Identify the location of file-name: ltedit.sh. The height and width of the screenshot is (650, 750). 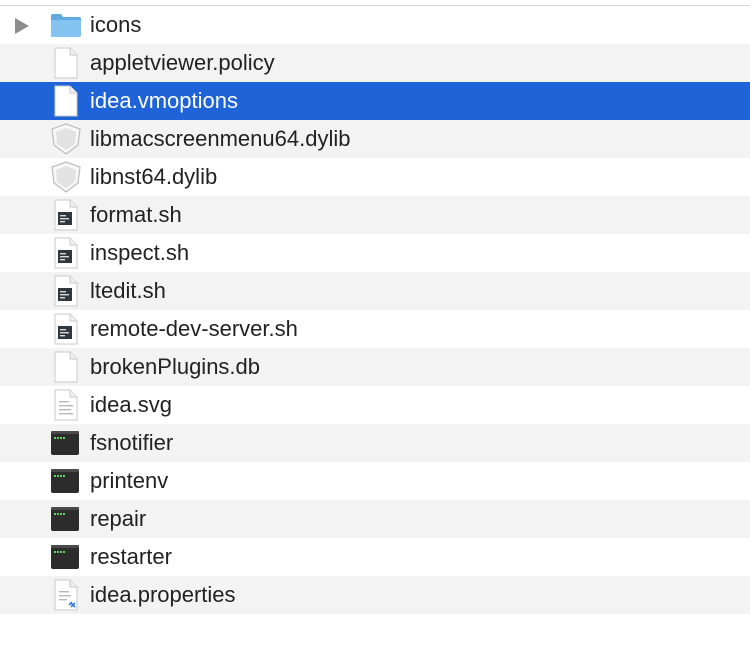
(128, 290).